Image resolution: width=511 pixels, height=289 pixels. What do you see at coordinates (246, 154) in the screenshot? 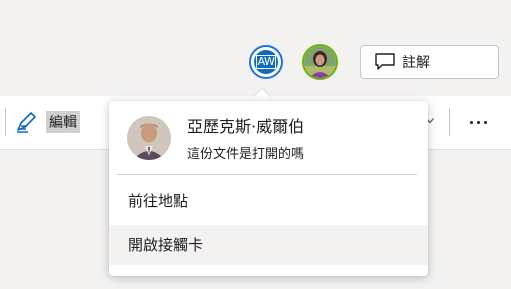
I see `contact-status: 這份文件是打開的嗎` at bounding box center [246, 154].